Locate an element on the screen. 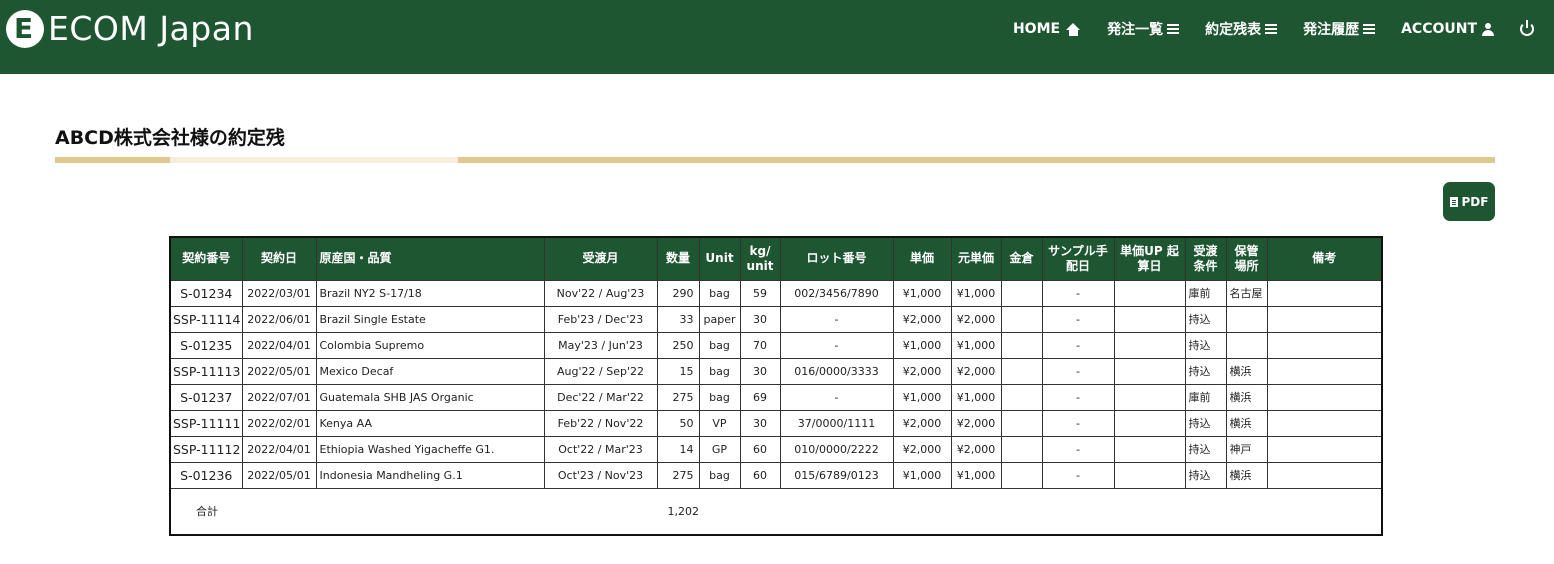 The width and height of the screenshot is (1554, 564). nav-account: ACCOUNT is located at coordinates (1447, 29).